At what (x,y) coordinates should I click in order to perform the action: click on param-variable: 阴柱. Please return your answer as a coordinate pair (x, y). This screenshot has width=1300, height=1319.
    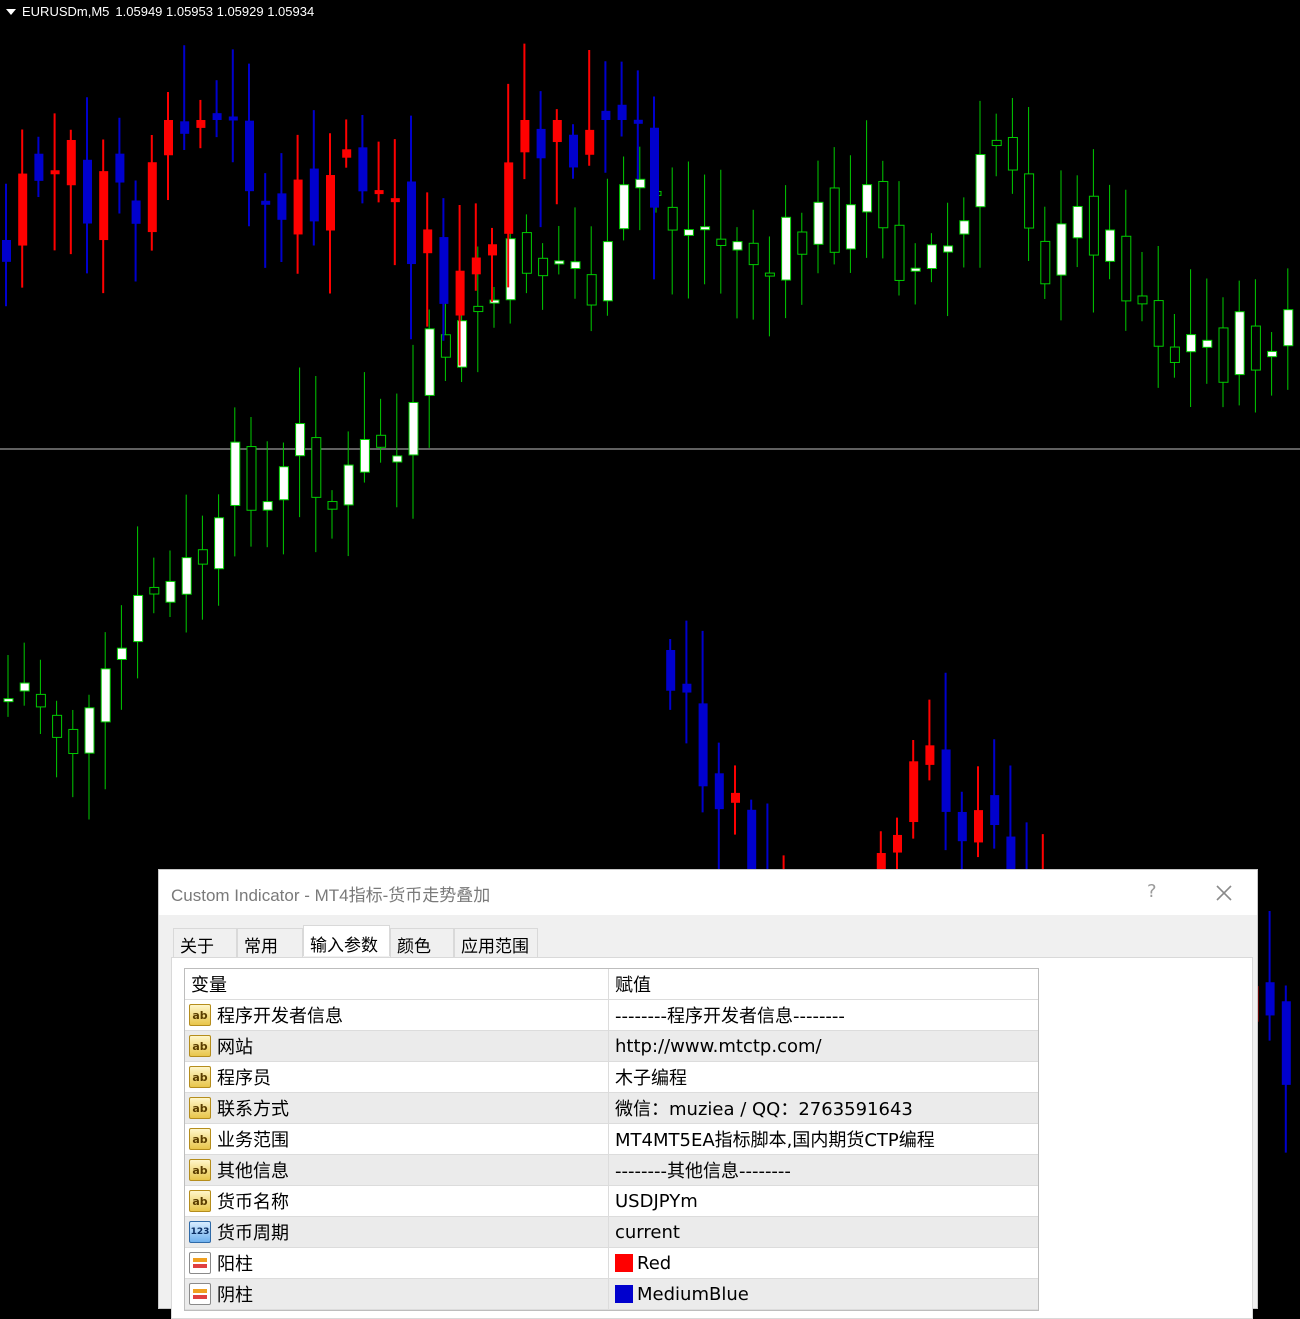
    Looking at the image, I should click on (397, 1294).